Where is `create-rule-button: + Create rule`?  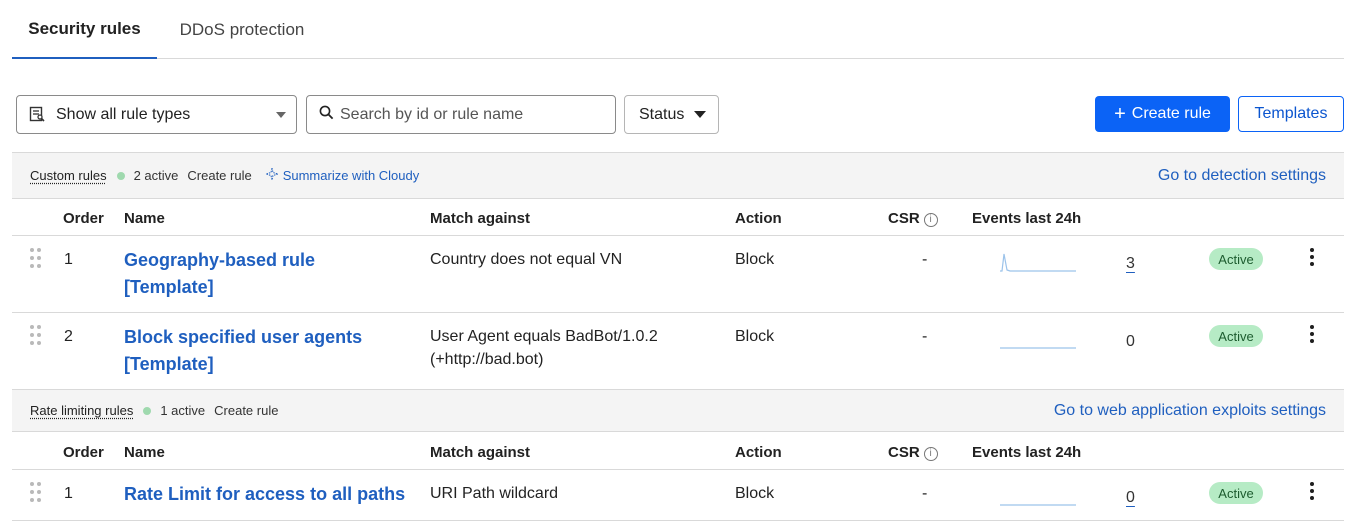
create-rule-button: + Create rule is located at coordinates (1162, 114).